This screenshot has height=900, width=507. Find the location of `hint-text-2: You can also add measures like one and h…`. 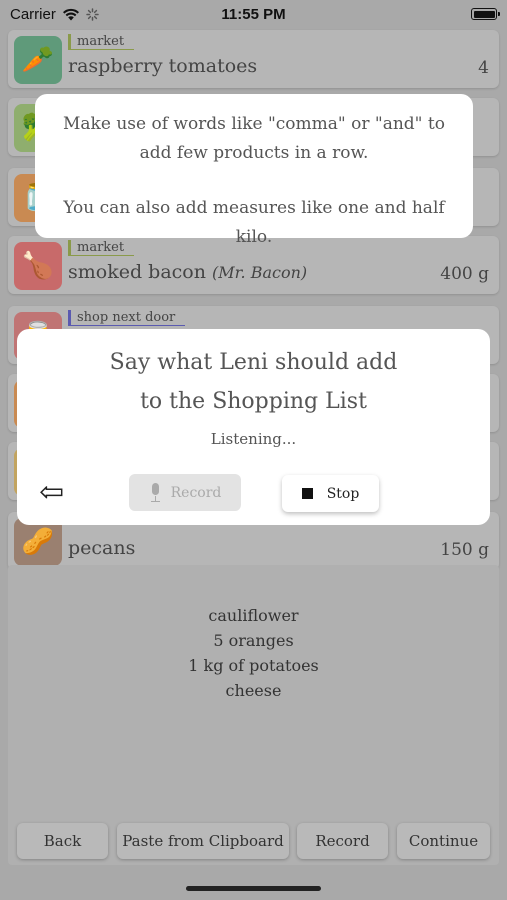

hint-text-2: You can also add measures like one and h… is located at coordinates (254, 222).